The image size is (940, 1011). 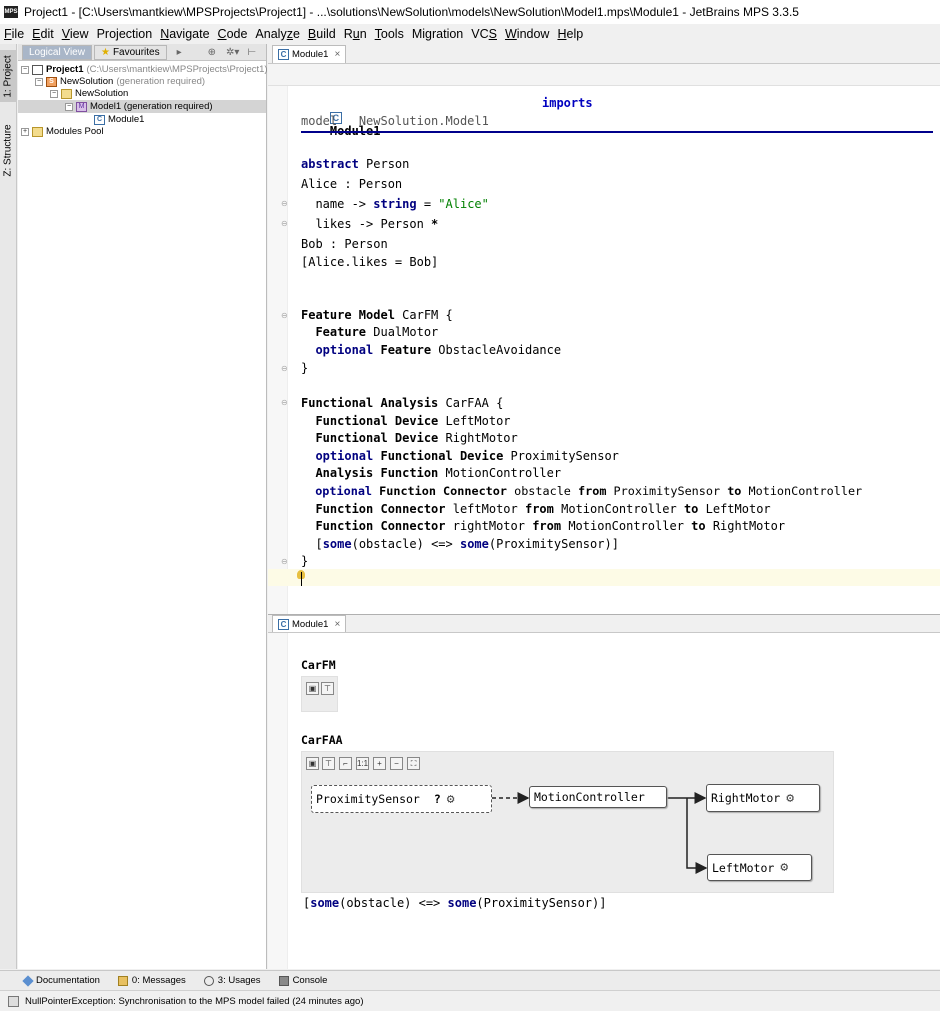 What do you see at coordinates (8, 150) in the screenshot?
I see `structure-tool-tab: Z: Structure` at bounding box center [8, 150].